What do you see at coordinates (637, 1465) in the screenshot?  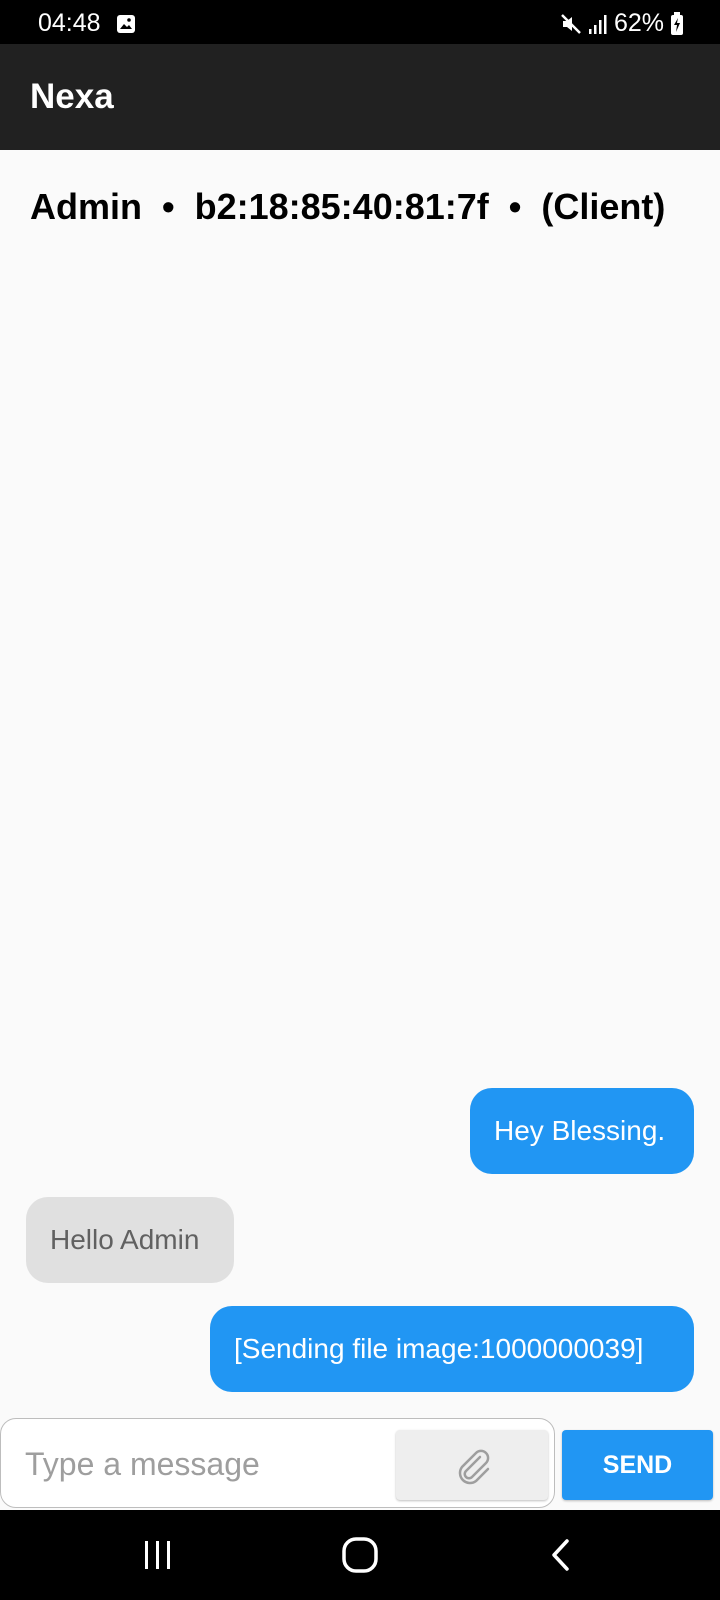 I see `send-button: SEND` at bounding box center [637, 1465].